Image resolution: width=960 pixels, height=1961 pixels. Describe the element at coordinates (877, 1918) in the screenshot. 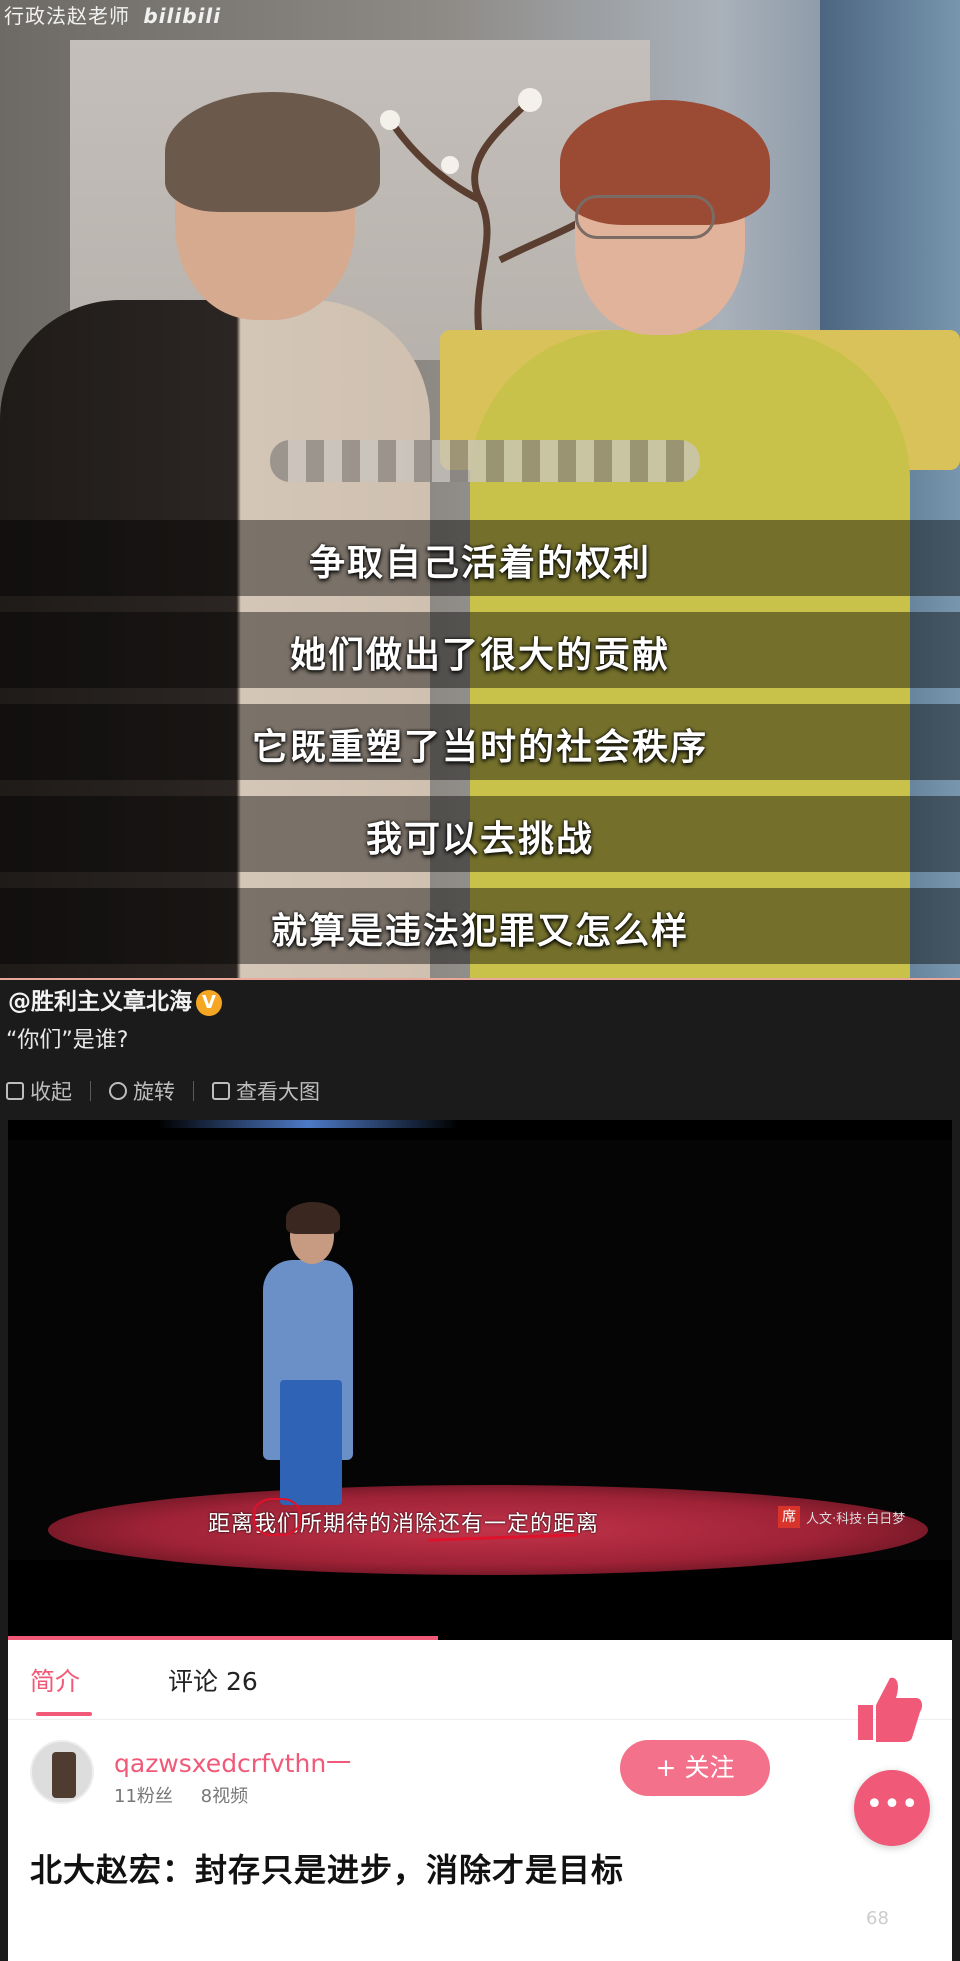

I see `comment-count: 68` at that location.